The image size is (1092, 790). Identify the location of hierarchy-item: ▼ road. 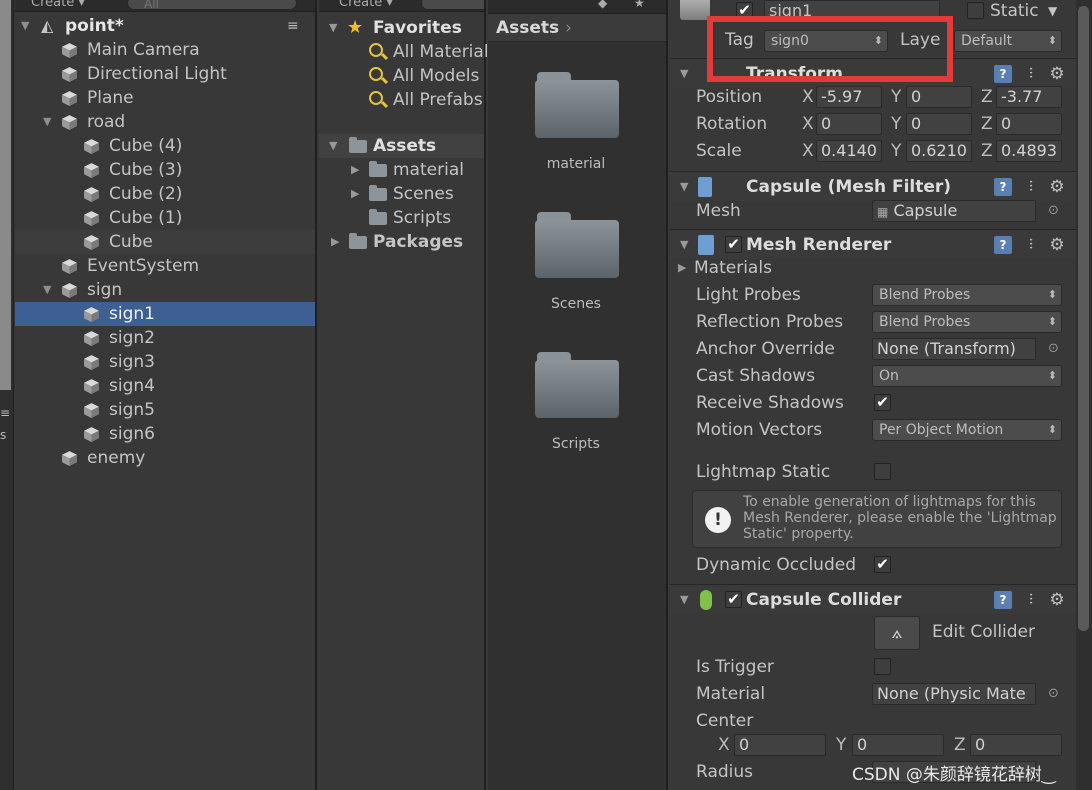
(165, 122).